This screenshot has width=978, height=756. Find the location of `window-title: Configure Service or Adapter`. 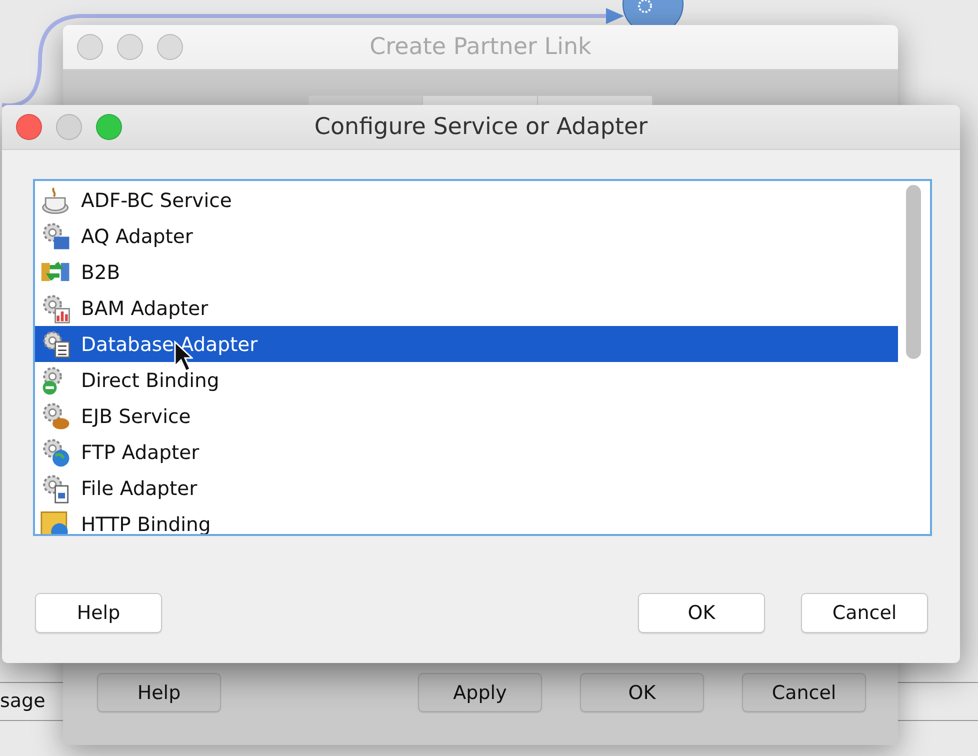

window-title: Configure Service or Adapter is located at coordinates (481, 127).